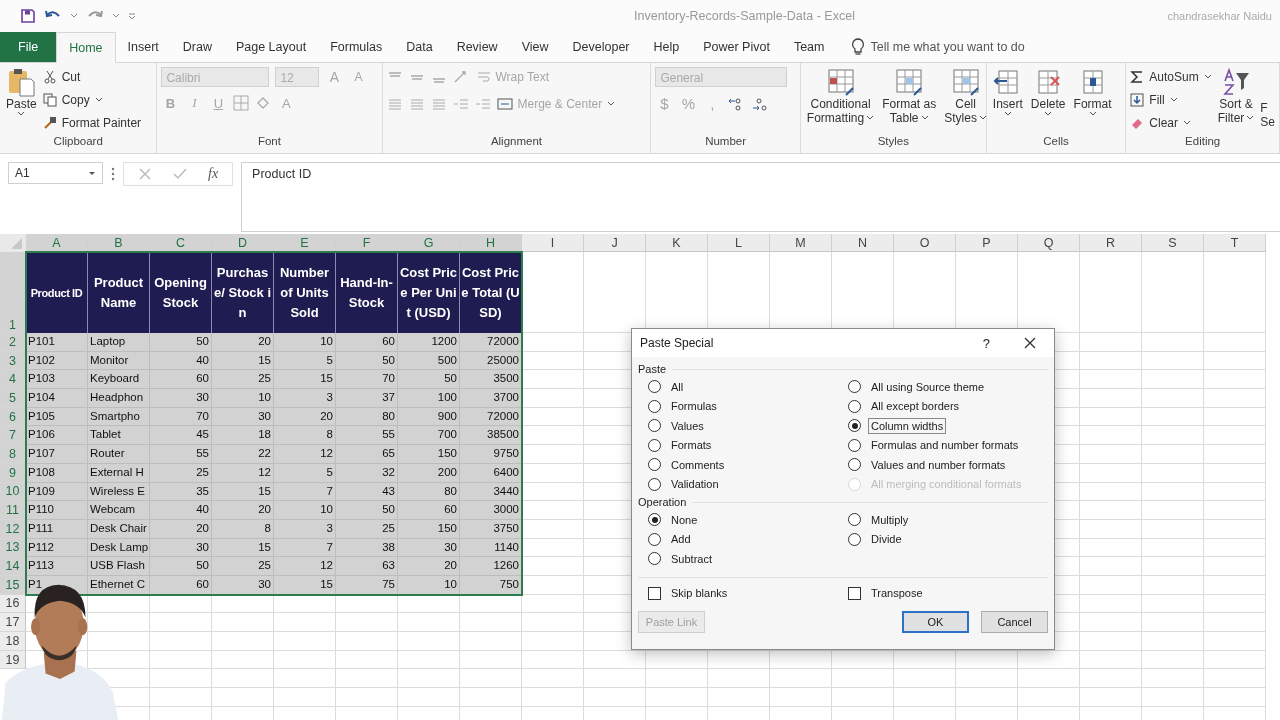 The image size is (1280, 720). Describe the element at coordinates (13, 292) in the screenshot. I see `row-header: 1` at that location.